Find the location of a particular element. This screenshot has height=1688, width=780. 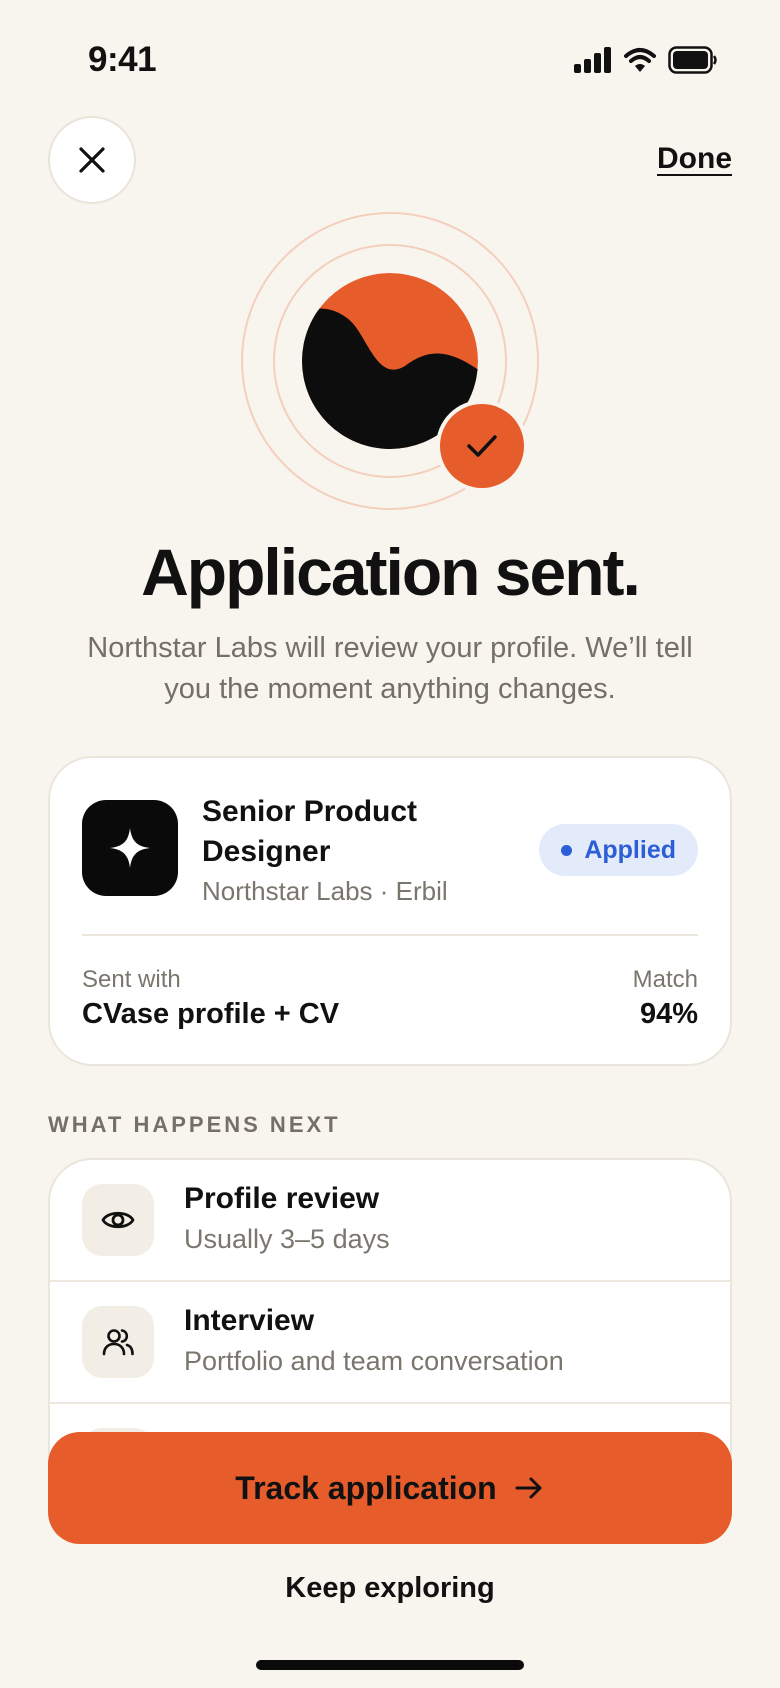

eye-icon is located at coordinates (118, 1220).